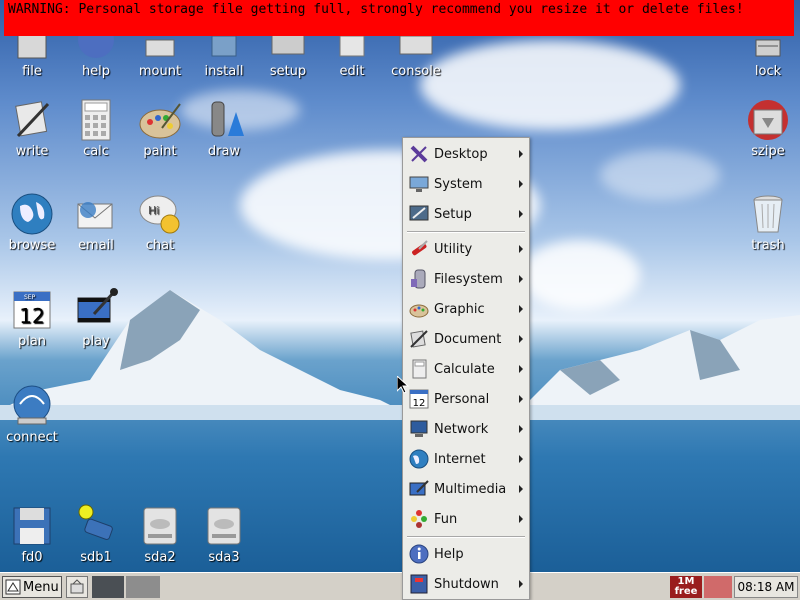 This screenshot has height=600, width=800. Describe the element at coordinates (466, 309) in the screenshot. I see `menu-item-graphic: Graphic` at that location.